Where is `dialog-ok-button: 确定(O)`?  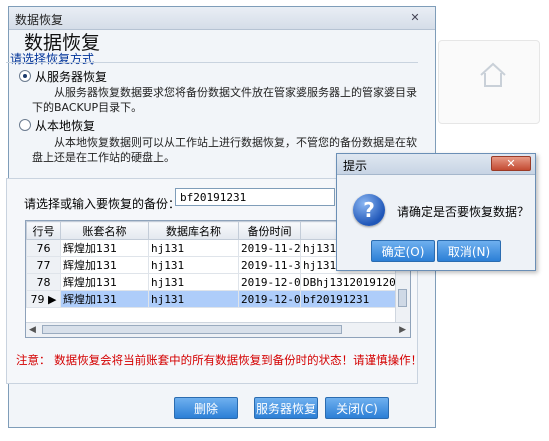 dialog-ok-button: 确定(O) is located at coordinates (403, 251).